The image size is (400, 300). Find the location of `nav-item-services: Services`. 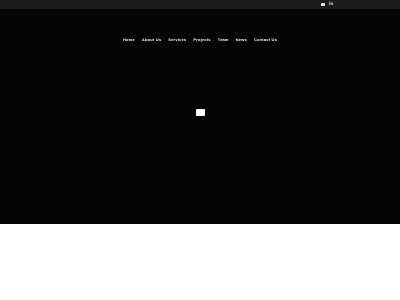

nav-item-services: Services is located at coordinates (177, 39).